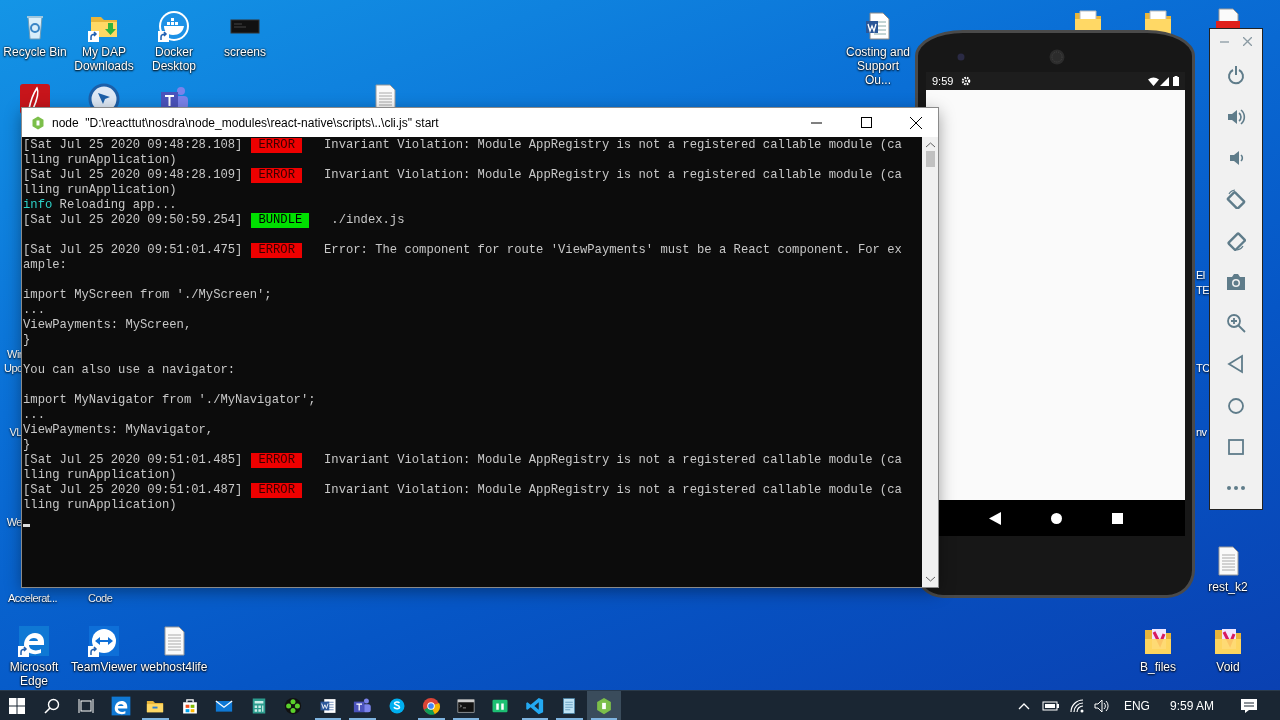  I want to click on console-text: ViewPayments: MyNavigator,, so click(118, 430).